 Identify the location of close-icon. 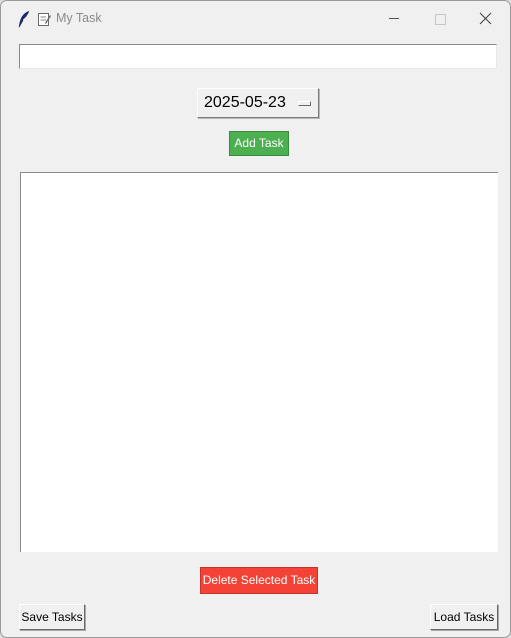
(485, 18).